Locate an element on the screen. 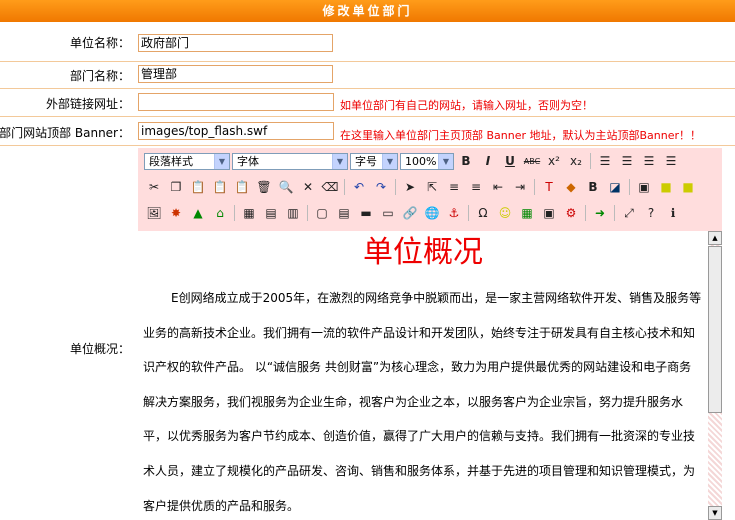  text-color-icon: T is located at coordinates (549, 187).